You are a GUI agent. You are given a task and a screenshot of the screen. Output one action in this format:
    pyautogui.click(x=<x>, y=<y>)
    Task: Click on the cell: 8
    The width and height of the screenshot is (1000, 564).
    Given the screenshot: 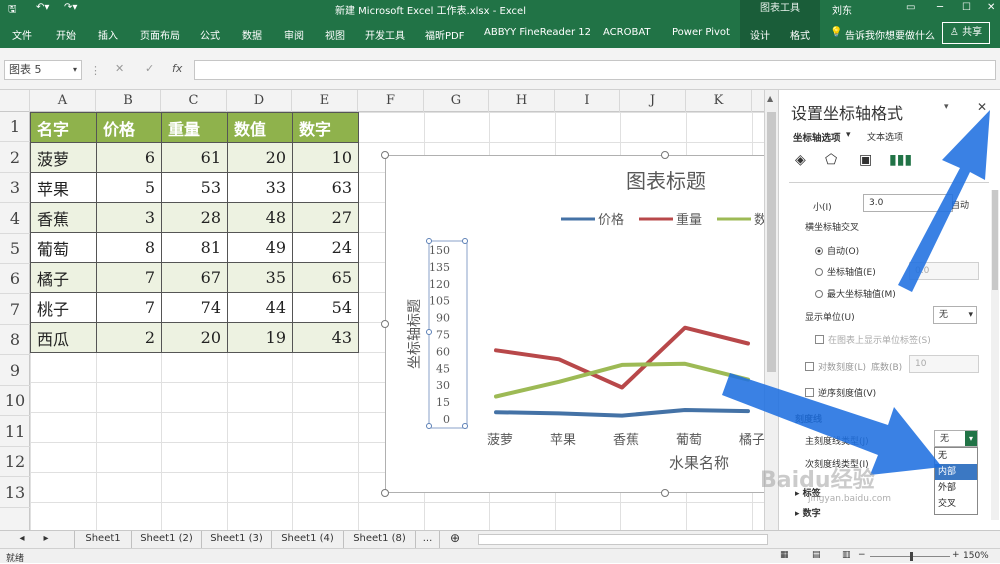 What is the action you would take?
    pyautogui.click(x=129, y=247)
    